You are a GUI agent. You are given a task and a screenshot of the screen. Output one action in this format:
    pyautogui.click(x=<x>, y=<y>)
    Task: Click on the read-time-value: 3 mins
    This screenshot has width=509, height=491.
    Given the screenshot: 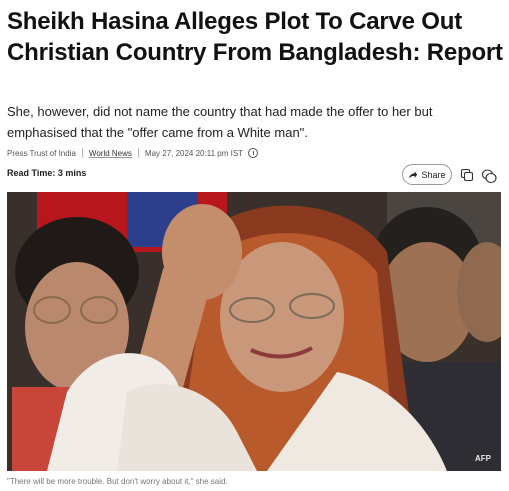 What is the action you would take?
    pyautogui.click(x=72, y=173)
    